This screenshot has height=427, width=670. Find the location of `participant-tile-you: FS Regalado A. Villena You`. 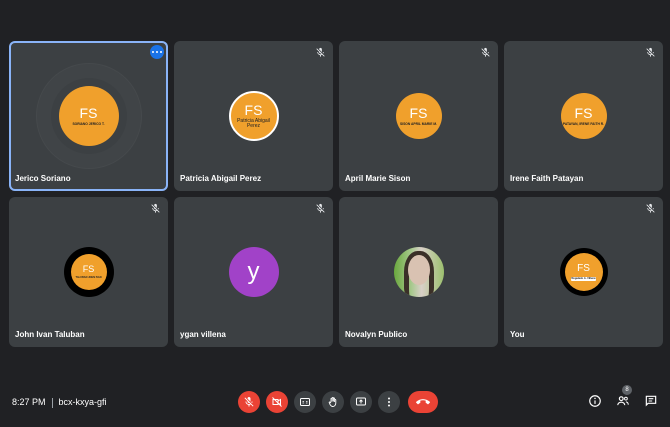

participant-tile-you: FS Regalado A. Villena You is located at coordinates (583, 272).